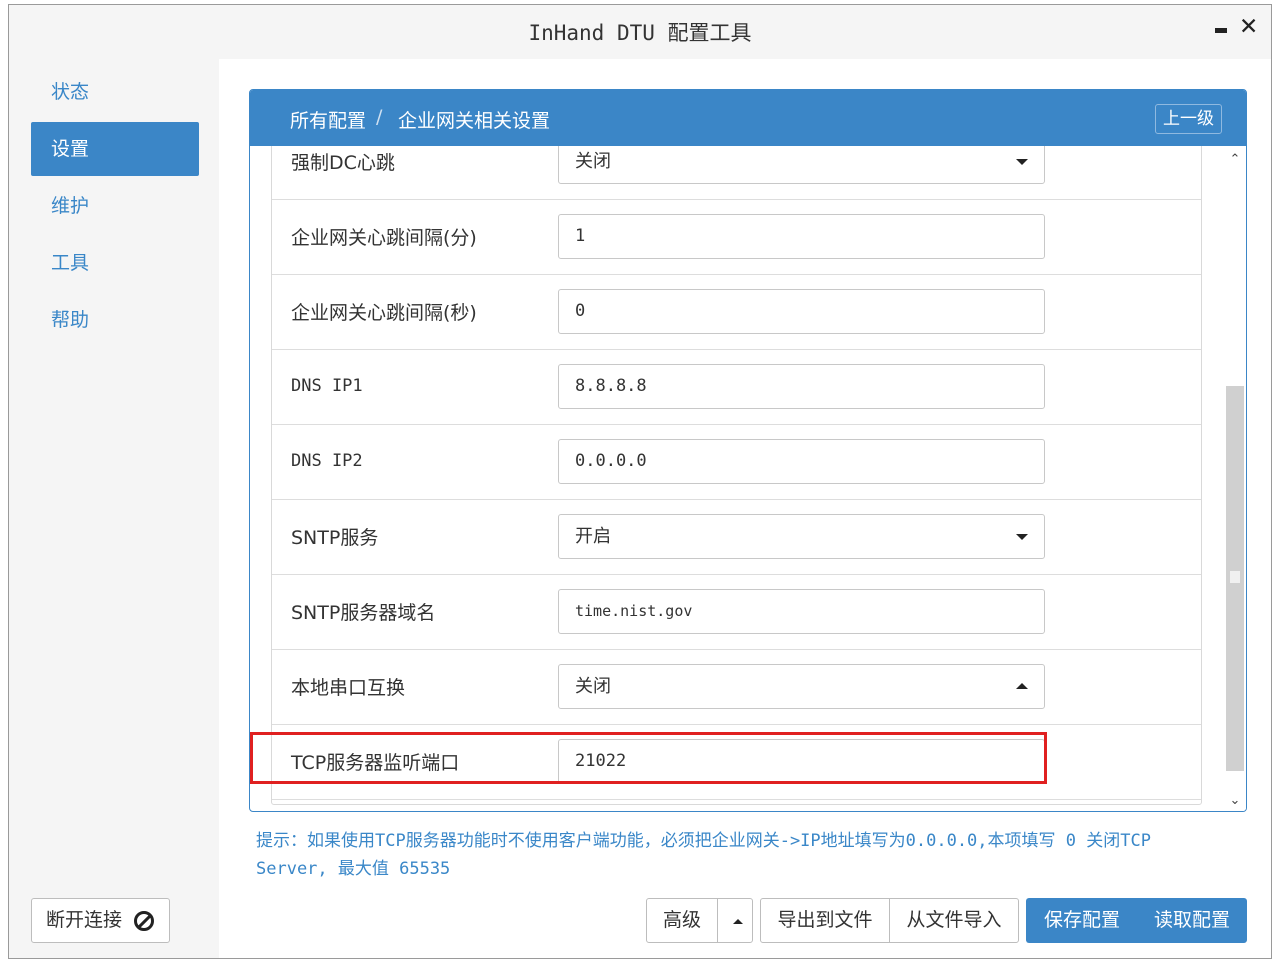  Describe the element at coordinates (115, 92) in the screenshot. I see `sidebar-item-status: 状态` at that location.